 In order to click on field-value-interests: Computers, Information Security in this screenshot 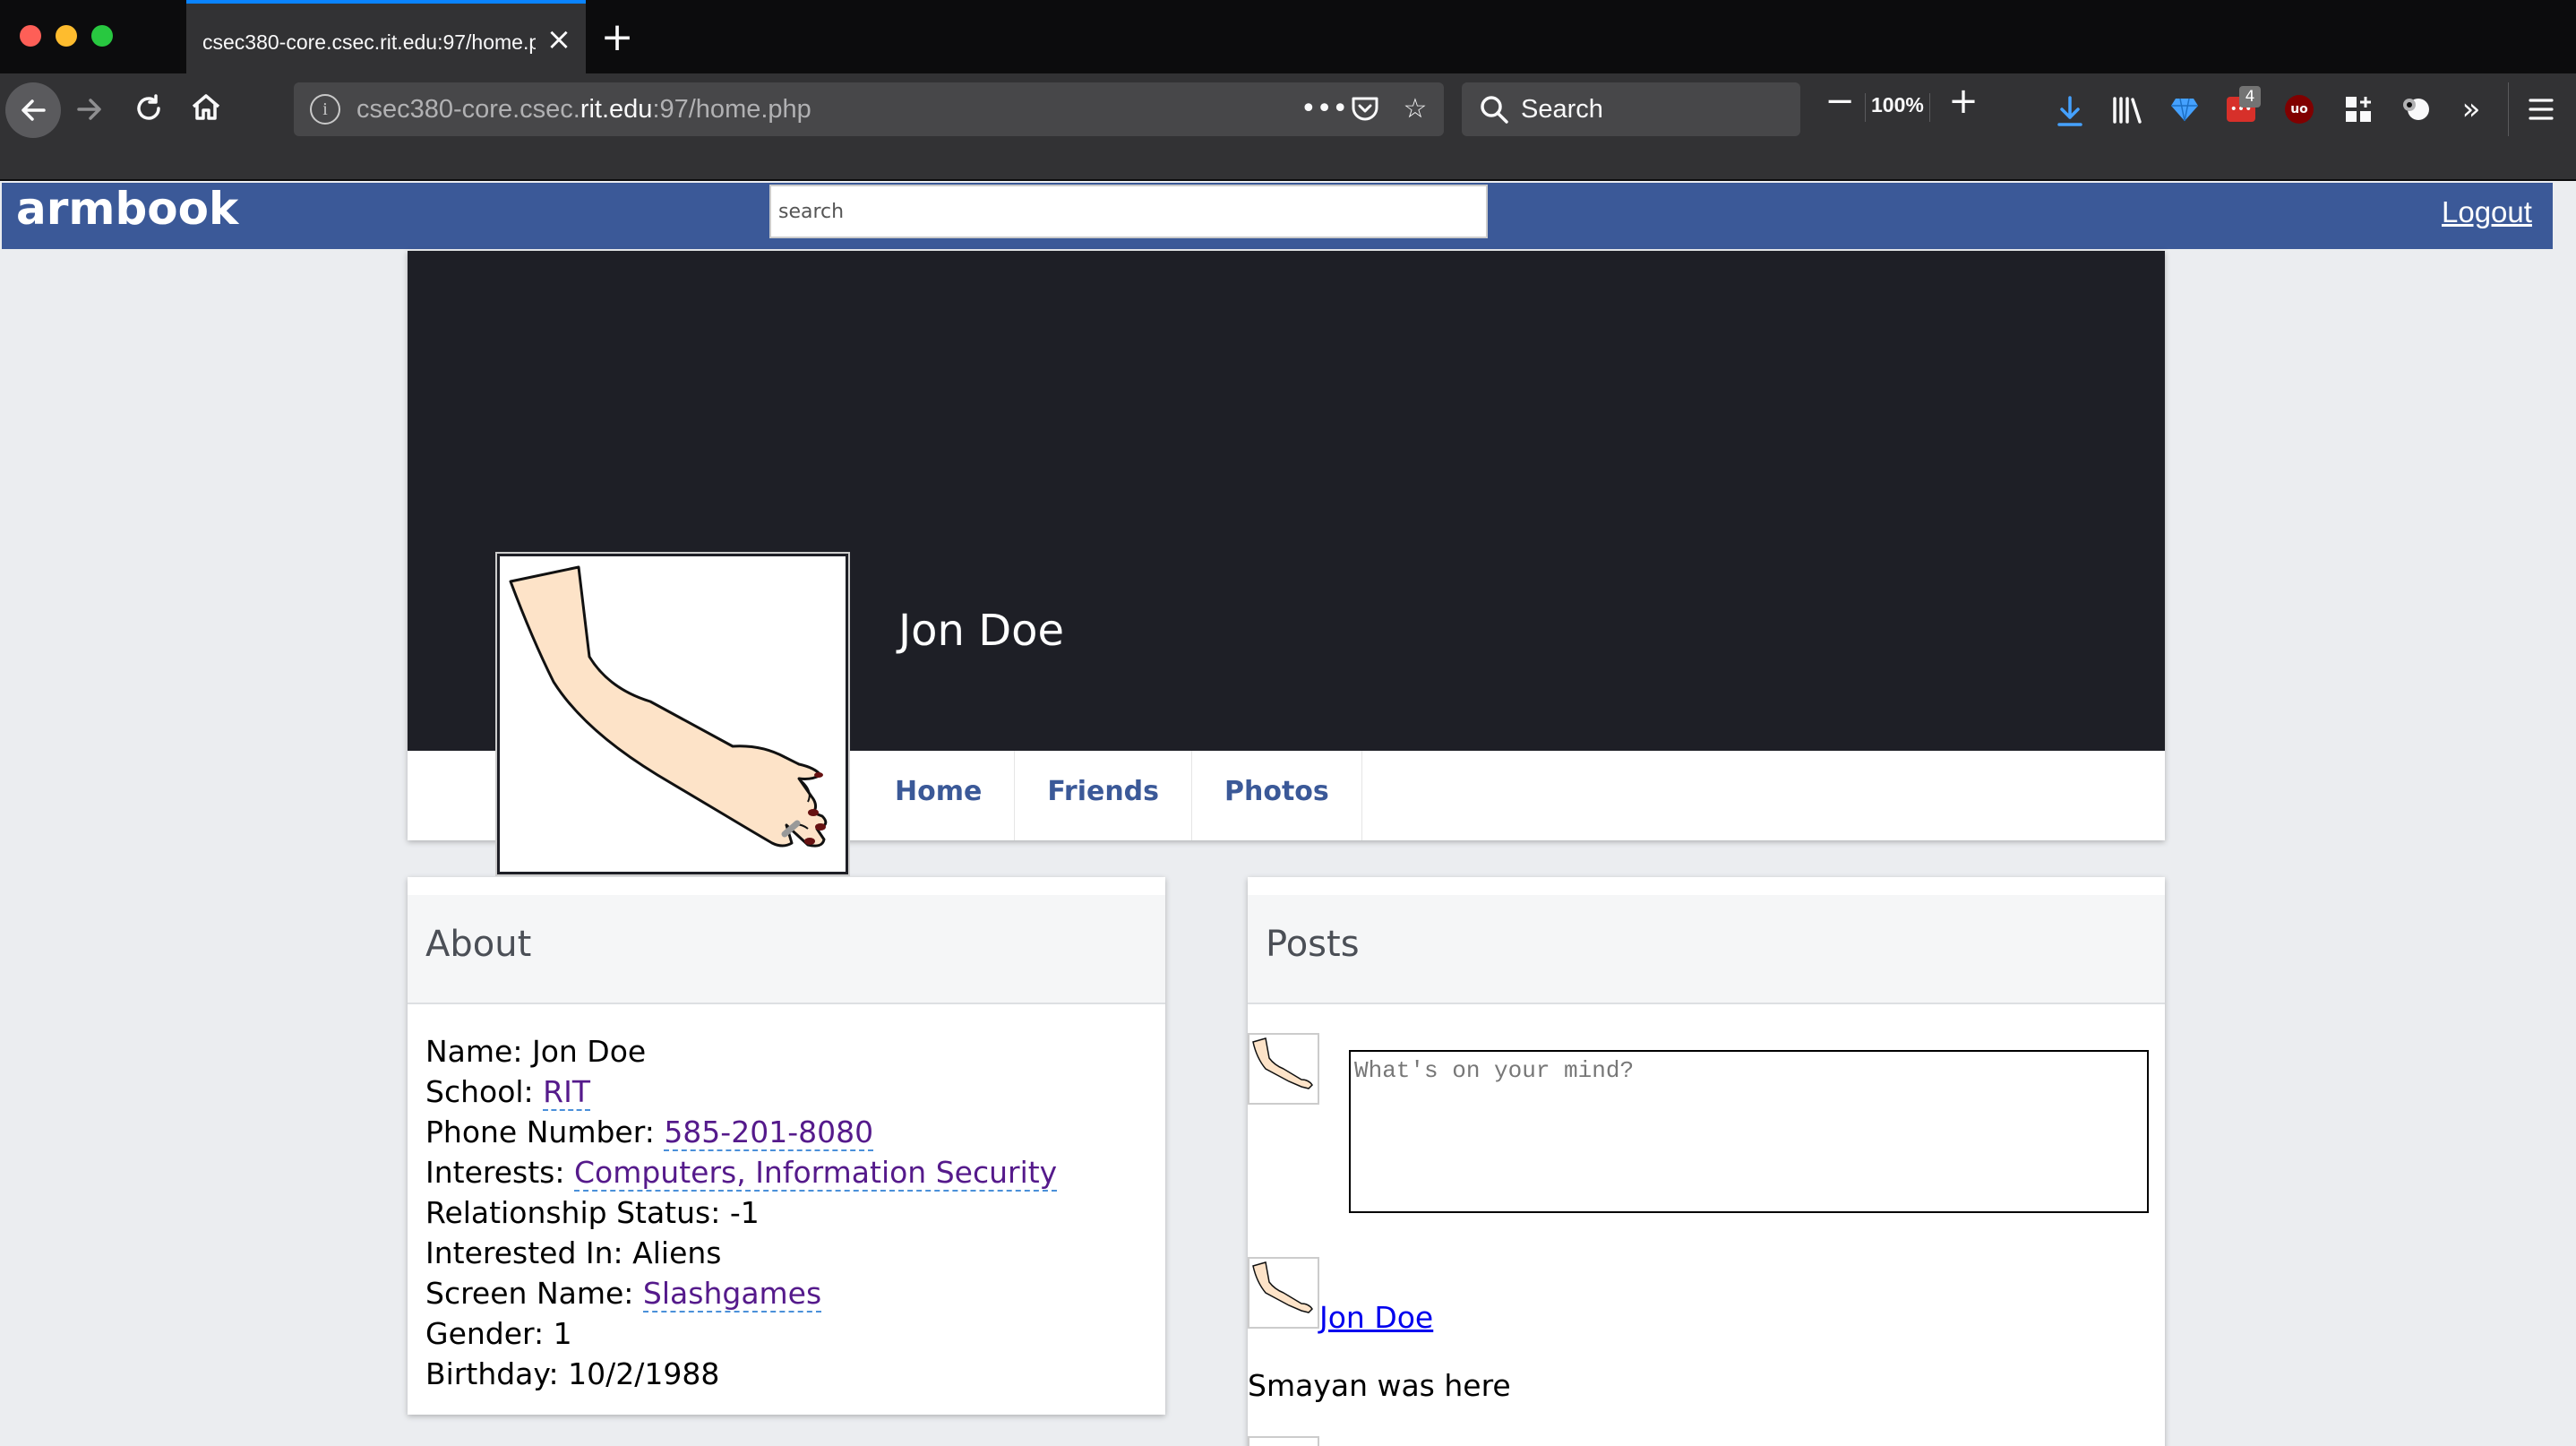, I will do `click(815, 1173)`.